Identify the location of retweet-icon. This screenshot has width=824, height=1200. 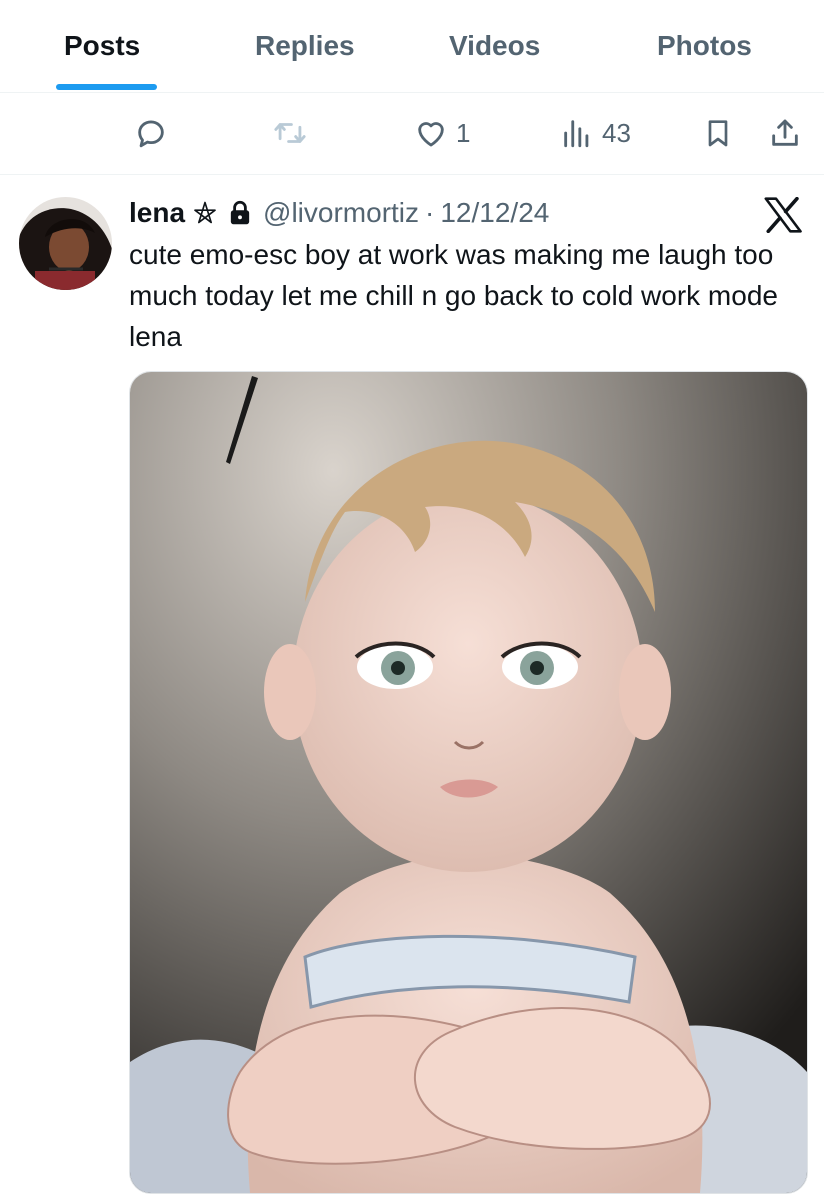
(290, 133).